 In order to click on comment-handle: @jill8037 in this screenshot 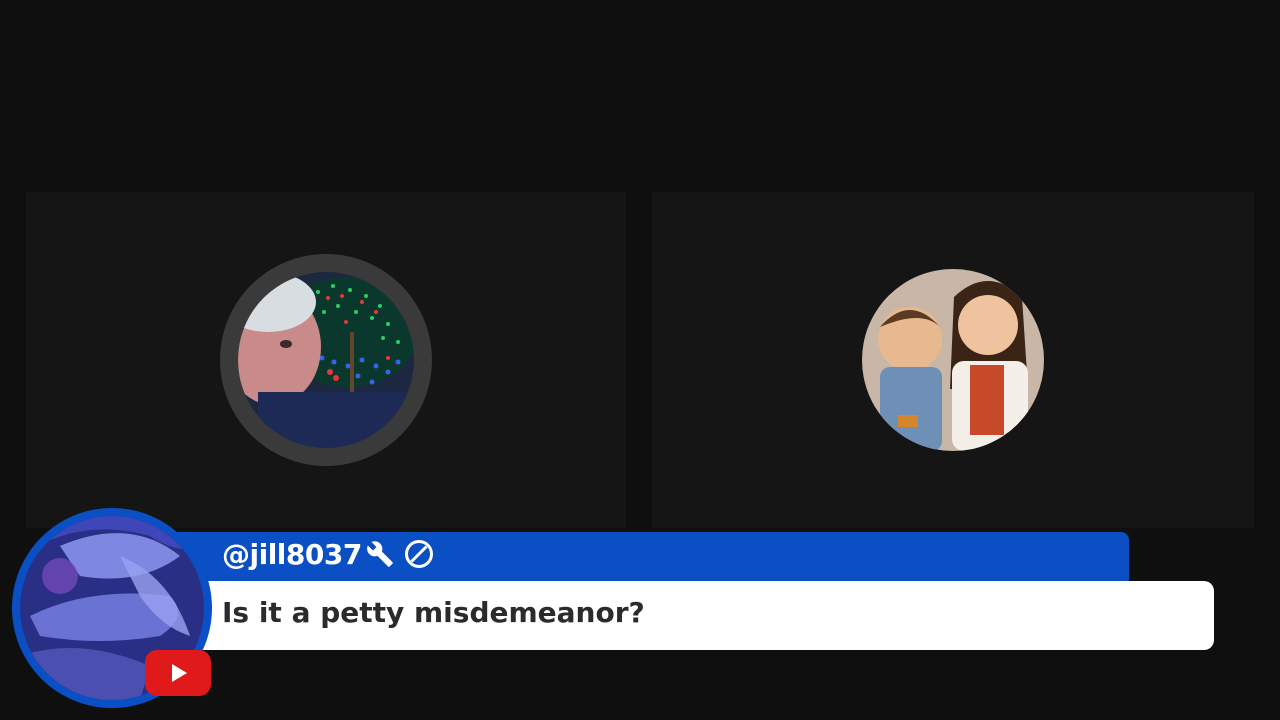, I will do `click(292, 554)`.